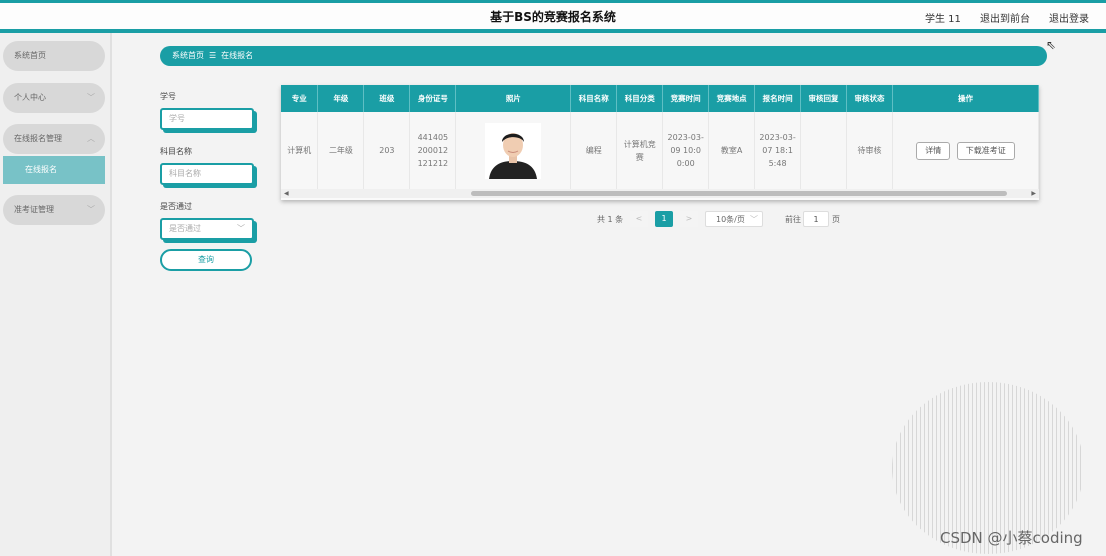 This screenshot has width=1106, height=556. Describe the element at coordinates (34, 209) in the screenshot. I see `sidebar-item-label: 准考证管理` at that location.